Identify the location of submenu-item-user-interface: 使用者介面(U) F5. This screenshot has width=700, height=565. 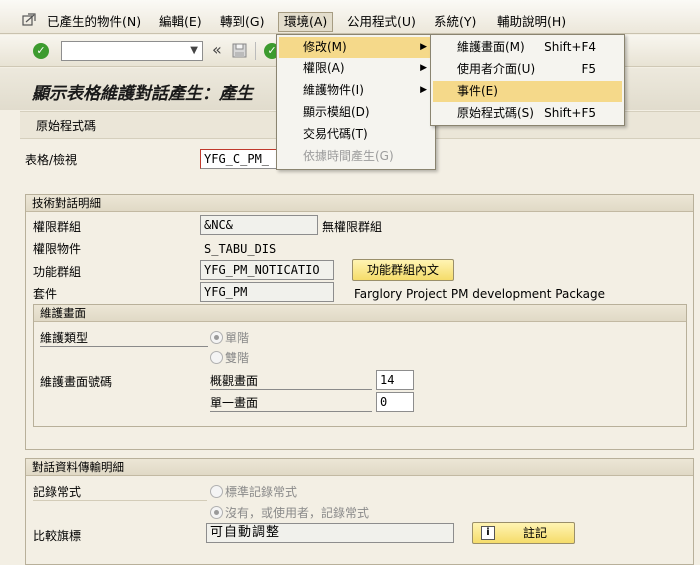
(527, 69).